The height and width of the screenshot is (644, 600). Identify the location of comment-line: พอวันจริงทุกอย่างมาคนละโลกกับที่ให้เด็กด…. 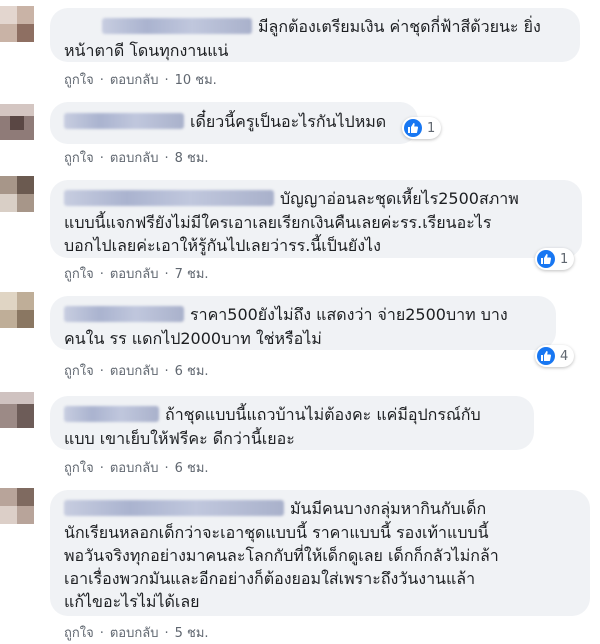
(281, 555).